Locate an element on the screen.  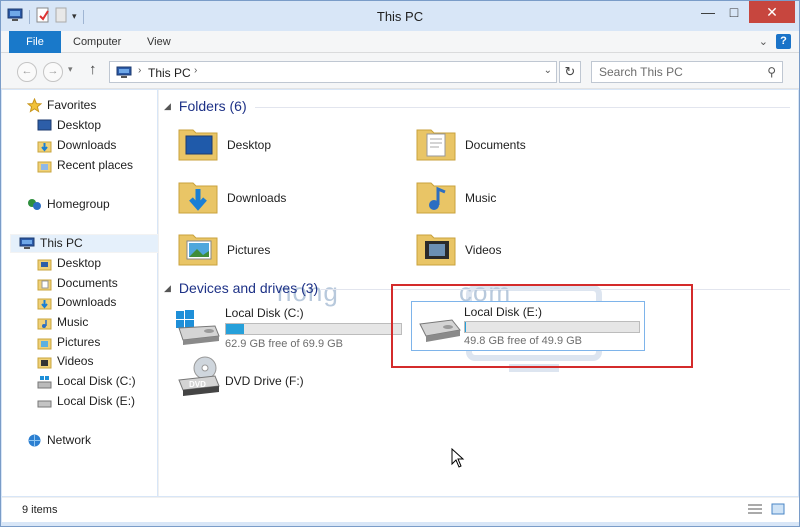
drives-group-header: ◢ Devices and drives (3) is located at coordinates (241, 288).